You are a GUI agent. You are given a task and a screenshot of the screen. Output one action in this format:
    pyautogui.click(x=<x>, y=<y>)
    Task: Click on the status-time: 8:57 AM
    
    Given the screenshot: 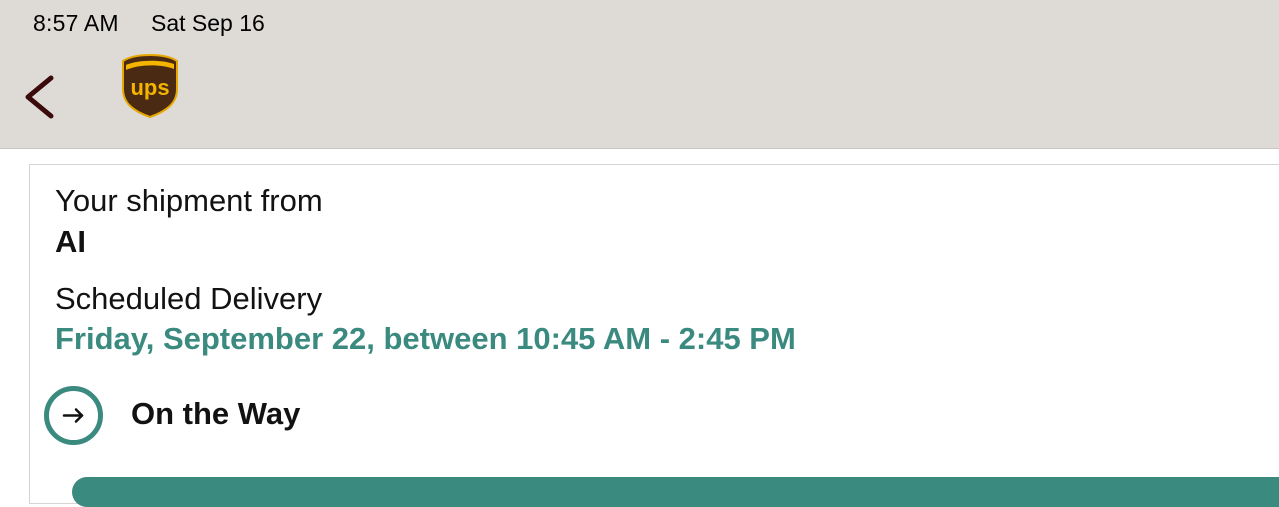 What is the action you would take?
    pyautogui.click(x=76, y=23)
    